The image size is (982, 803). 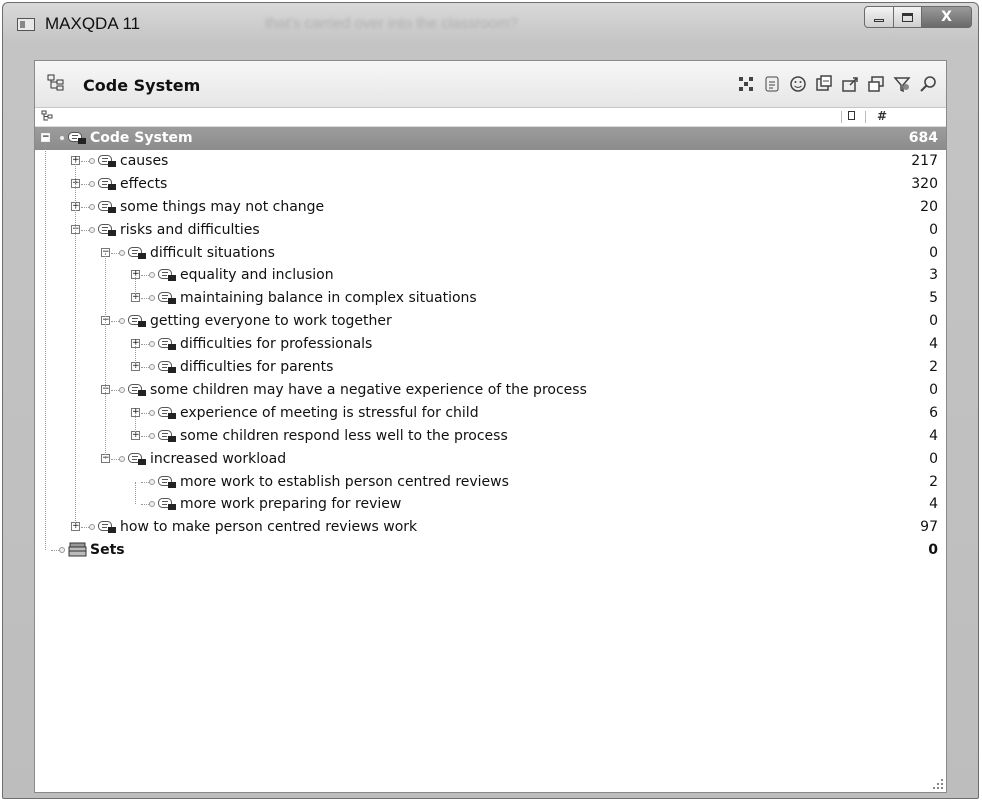 What do you see at coordinates (490, 550) in the screenshot?
I see `sets-row: Sets 0` at bounding box center [490, 550].